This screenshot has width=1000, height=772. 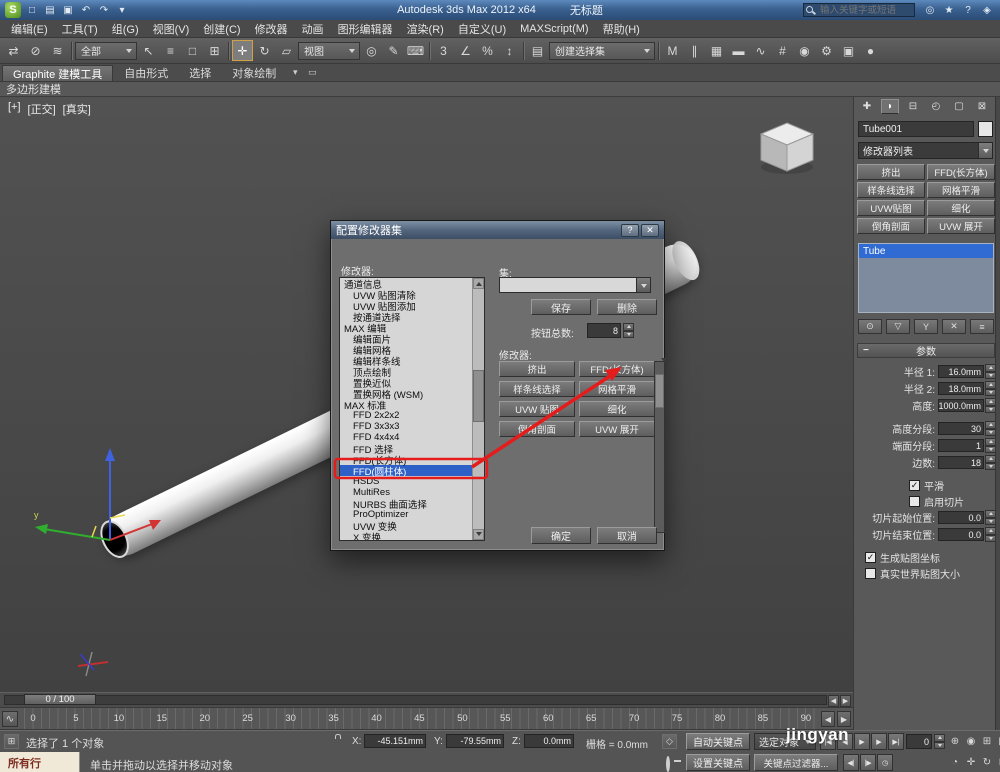 I want to click on edit-named-sets-icon: ▤, so click(x=537, y=50).